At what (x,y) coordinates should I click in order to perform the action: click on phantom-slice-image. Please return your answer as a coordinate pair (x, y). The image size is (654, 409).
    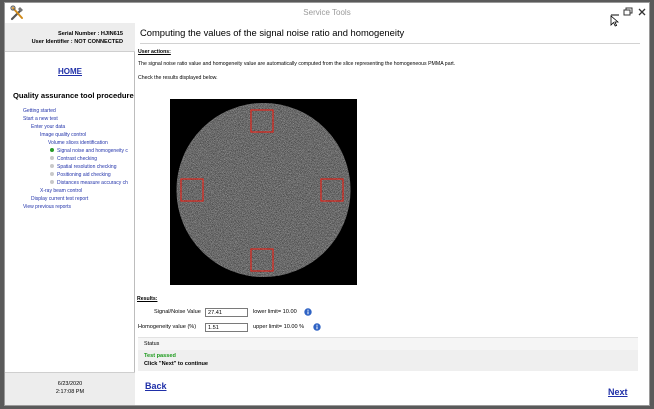
    Looking at the image, I should click on (263, 192).